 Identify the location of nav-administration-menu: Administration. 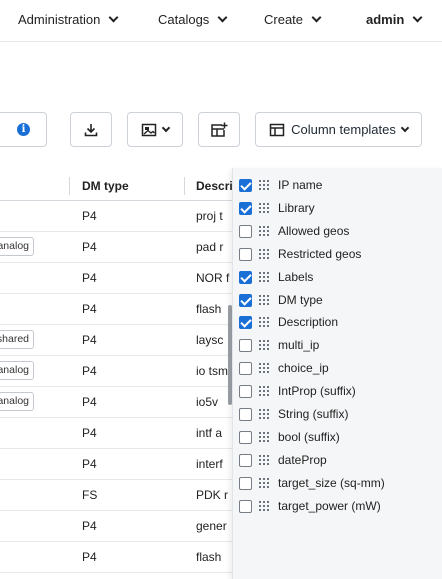
(68, 19).